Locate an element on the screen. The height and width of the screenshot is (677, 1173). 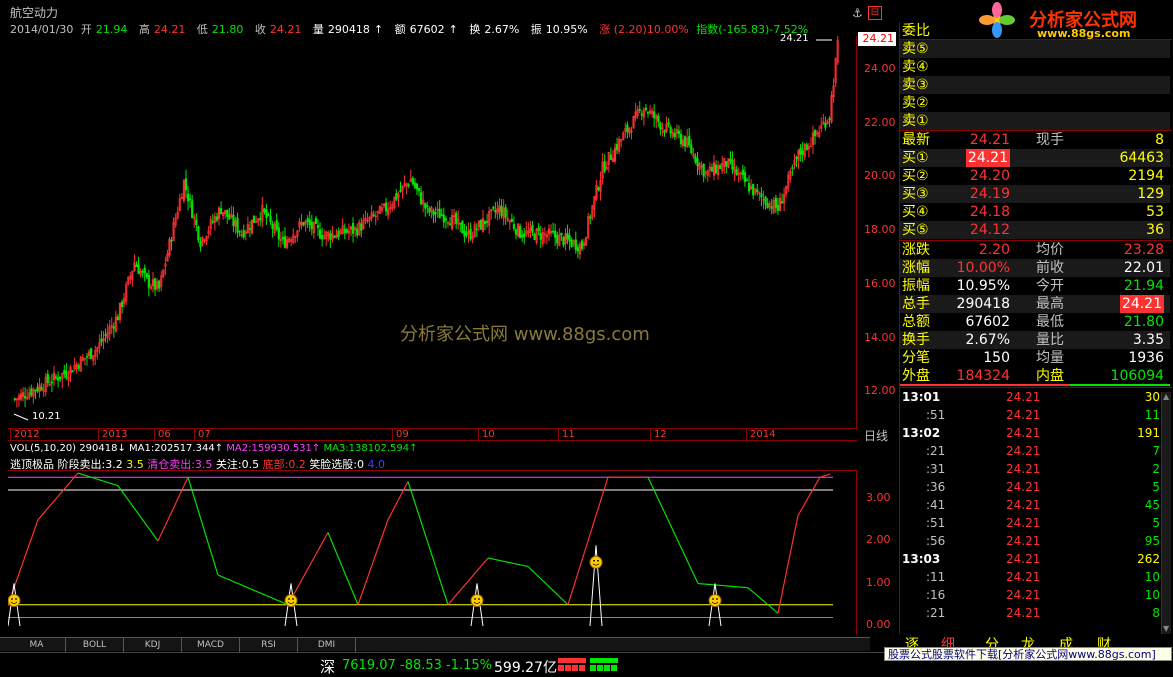
vol-value: 290418 is located at coordinates (98, 448).